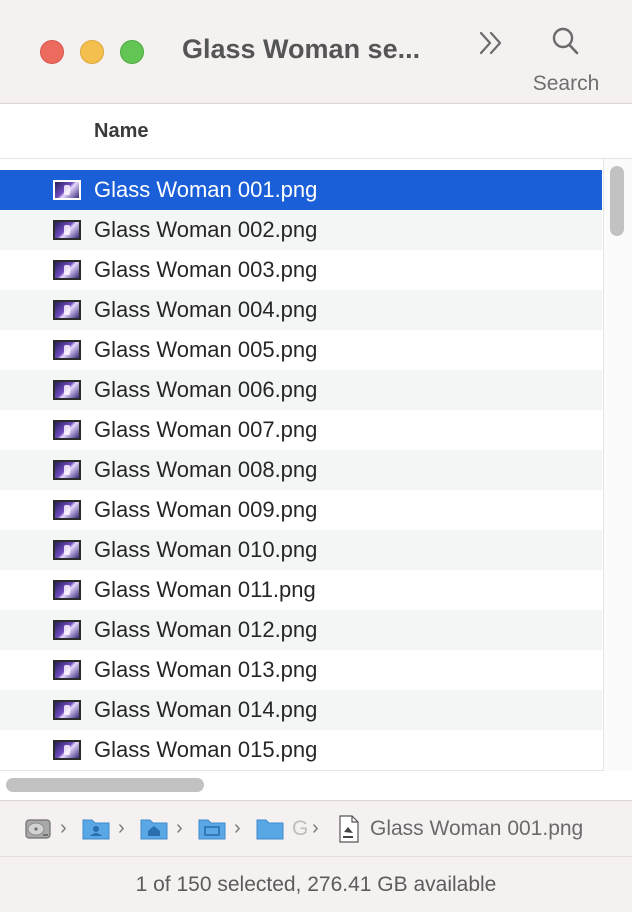  Describe the element at coordinates (206, 509) in the screenshot. I see `file-name: Glass Woman 009.png` at that location.